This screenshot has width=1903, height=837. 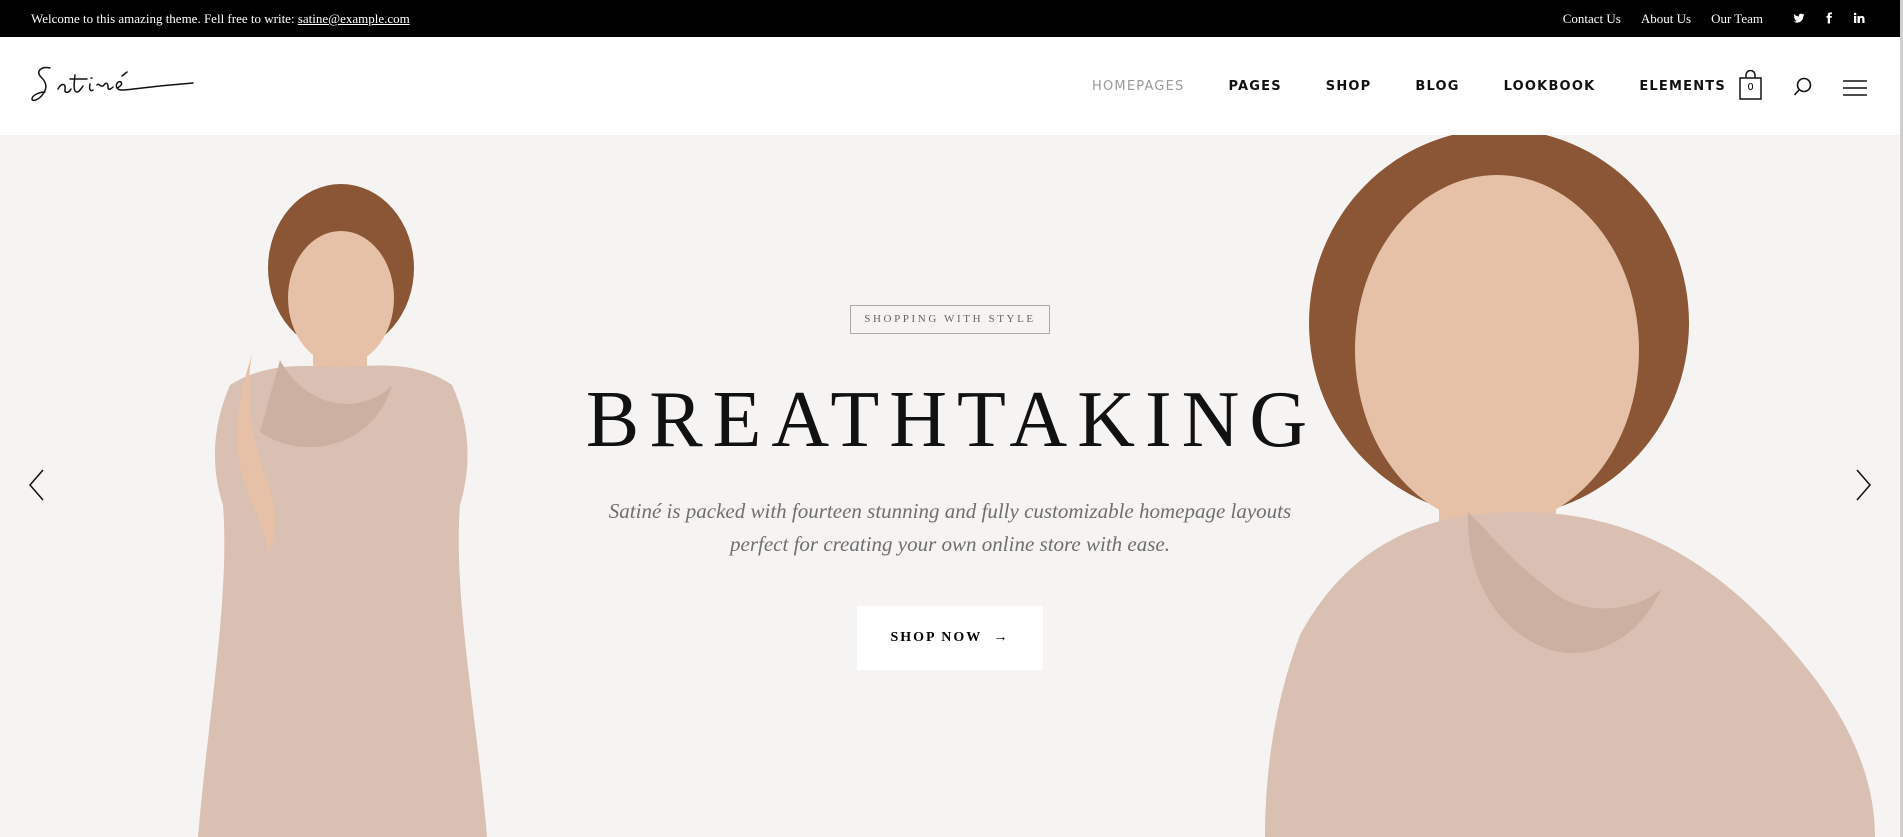 I want to click on search-button, so click(x=1803, y=87).